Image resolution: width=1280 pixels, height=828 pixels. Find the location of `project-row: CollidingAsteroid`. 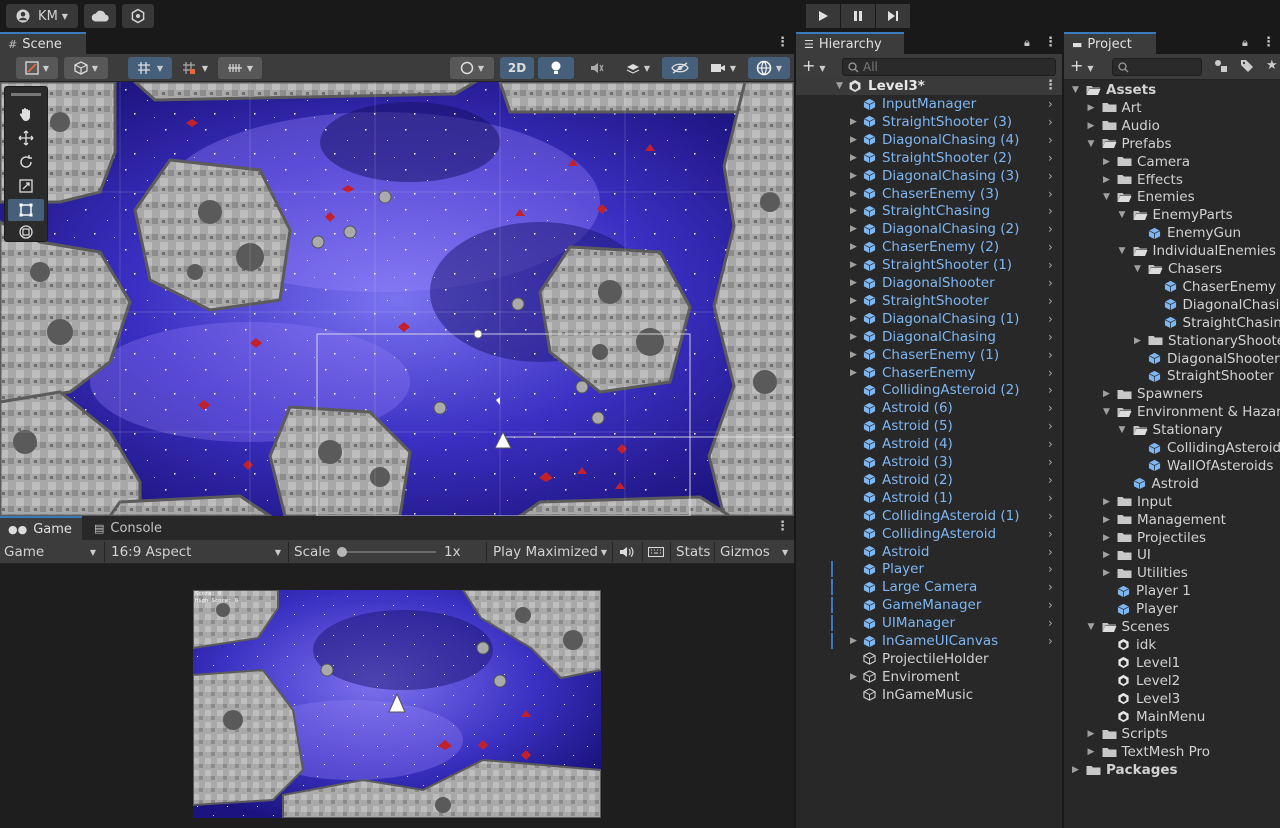

project-row: CollidingAsteroid is located at coordinates (1172, 448).